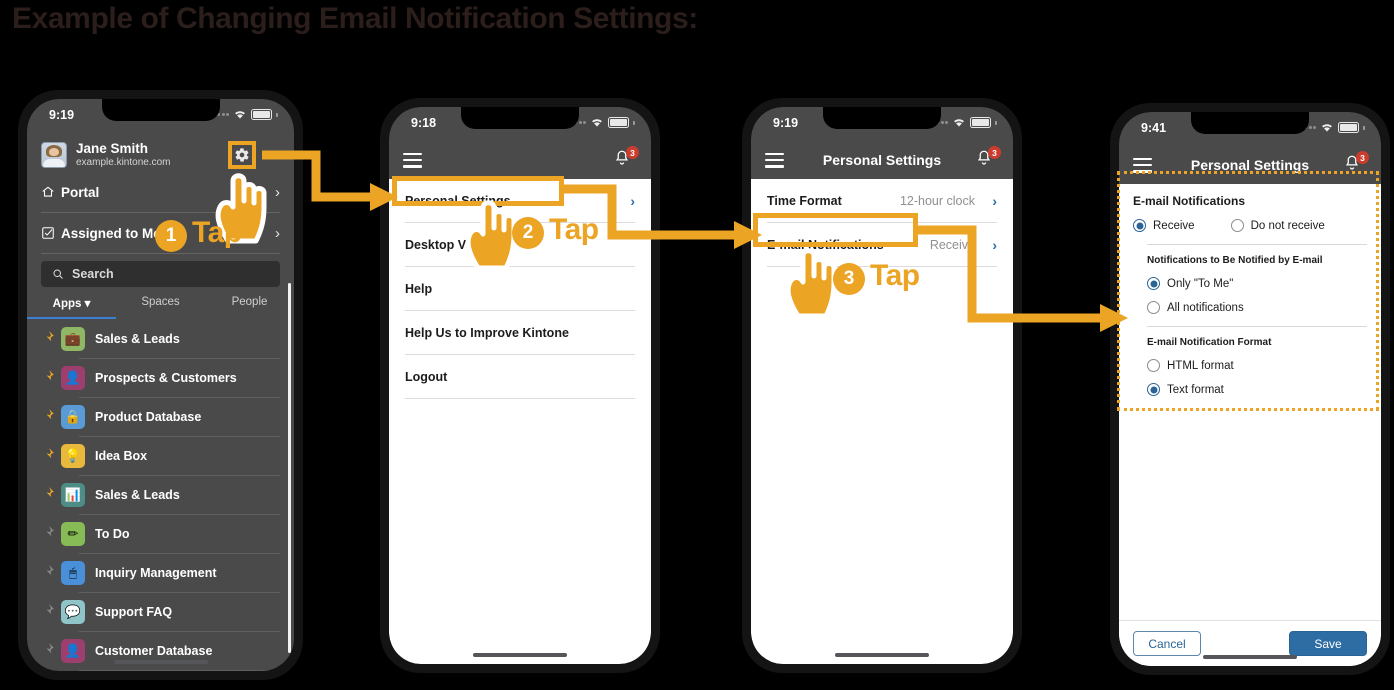  I want to click on lightbulb-icon: 💡, so click(73, 456).